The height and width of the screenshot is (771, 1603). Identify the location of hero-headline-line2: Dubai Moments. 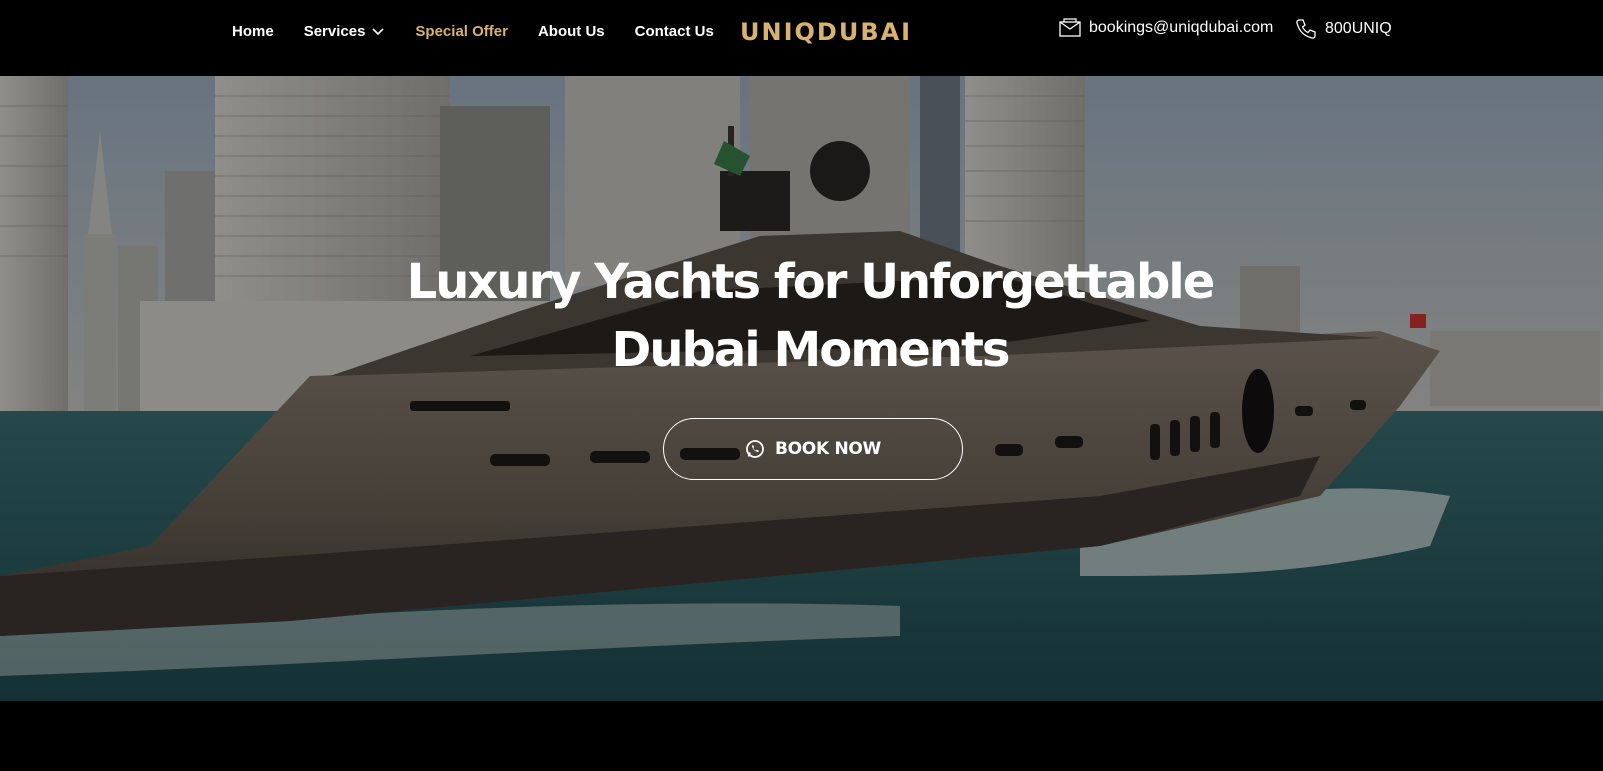
(811, 350).